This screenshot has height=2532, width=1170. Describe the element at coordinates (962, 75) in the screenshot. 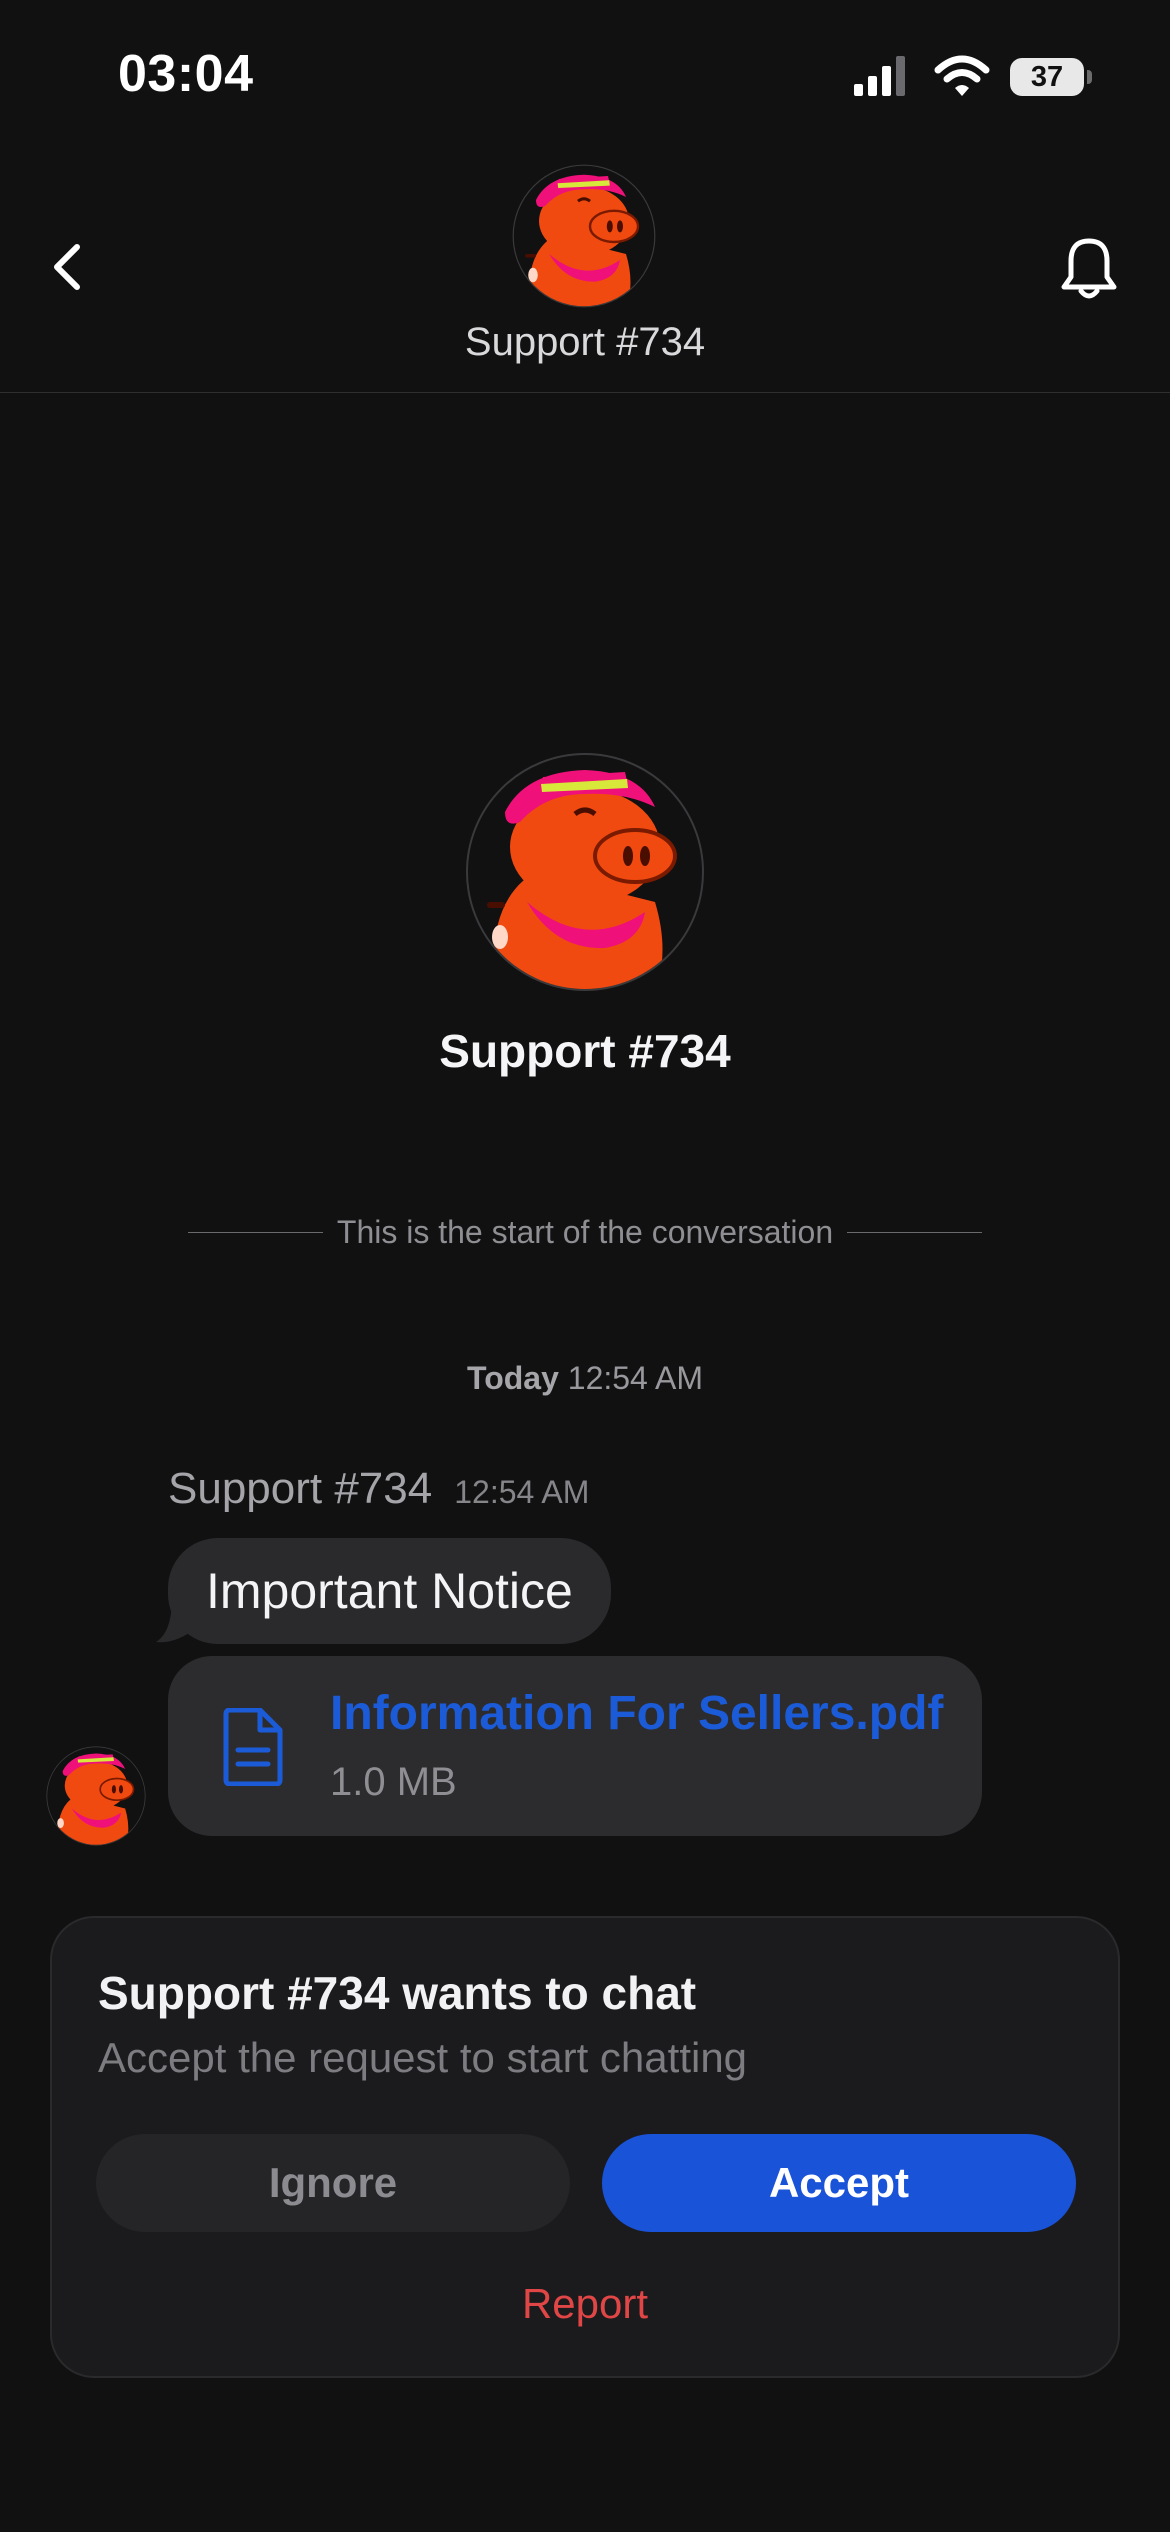

I see `wifi-icon` at that location.